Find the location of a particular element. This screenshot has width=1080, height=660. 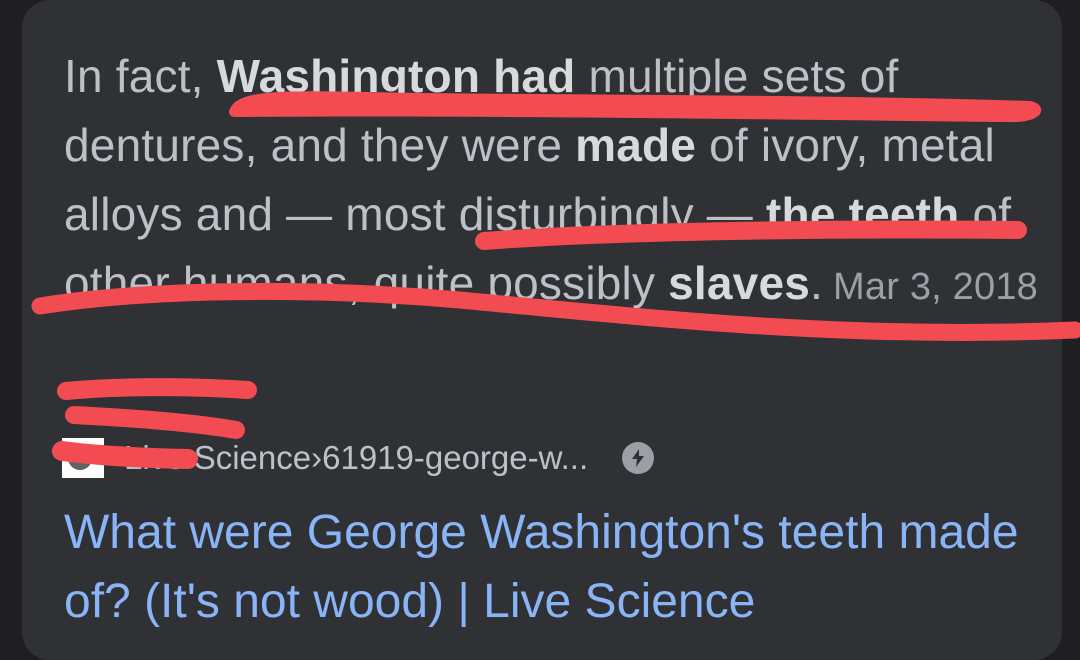

lightning-bolt-icon is located at coordinates (638, 458).